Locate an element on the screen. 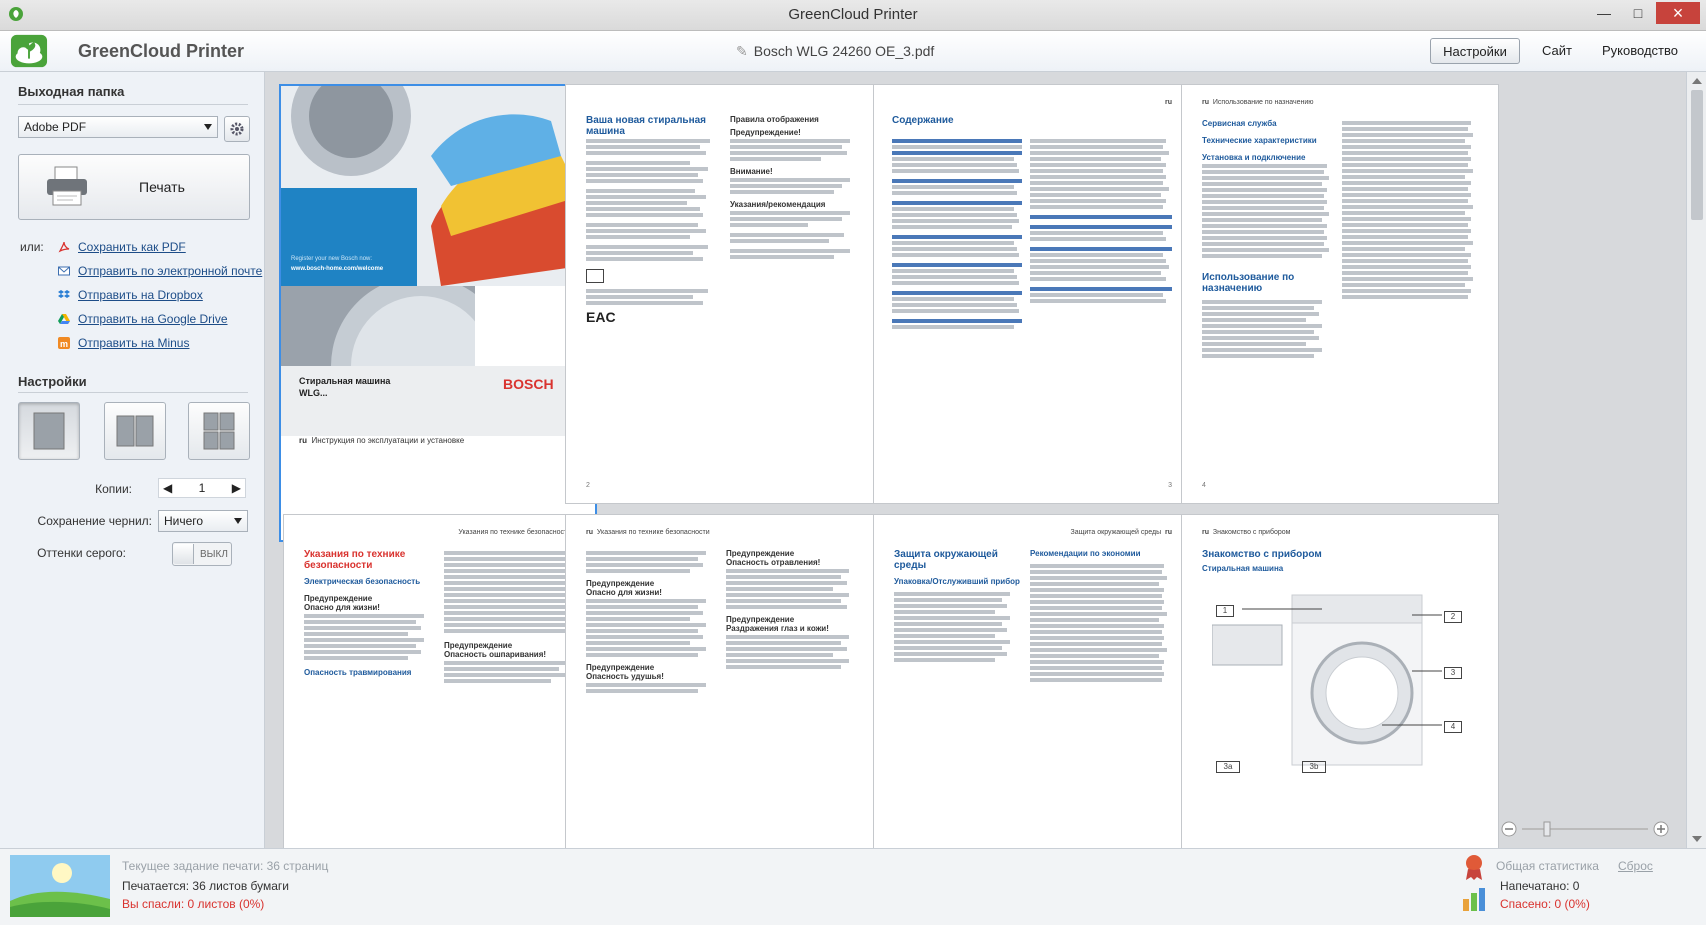 The image size is (1706, 925). scroll-up-icon is located at coordinates (1697, 81).